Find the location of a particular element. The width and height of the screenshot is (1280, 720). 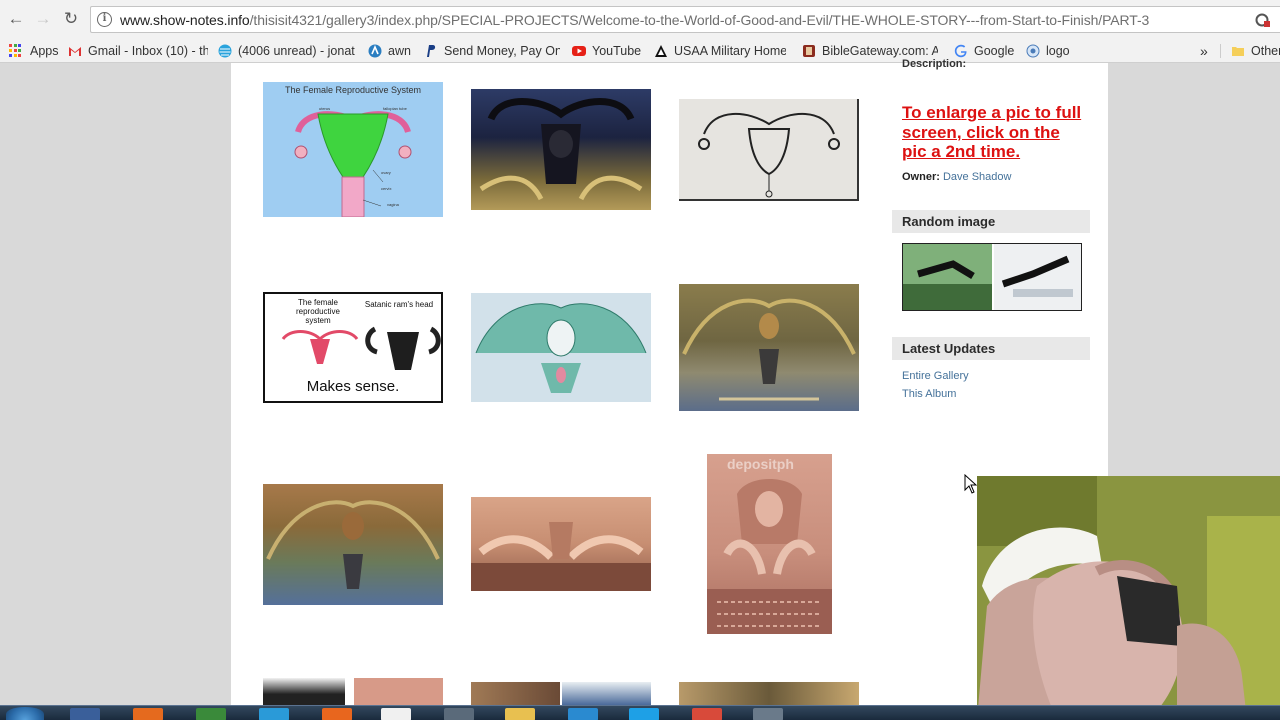

taskbar-skype-icon is located at coordinates (644, 714).